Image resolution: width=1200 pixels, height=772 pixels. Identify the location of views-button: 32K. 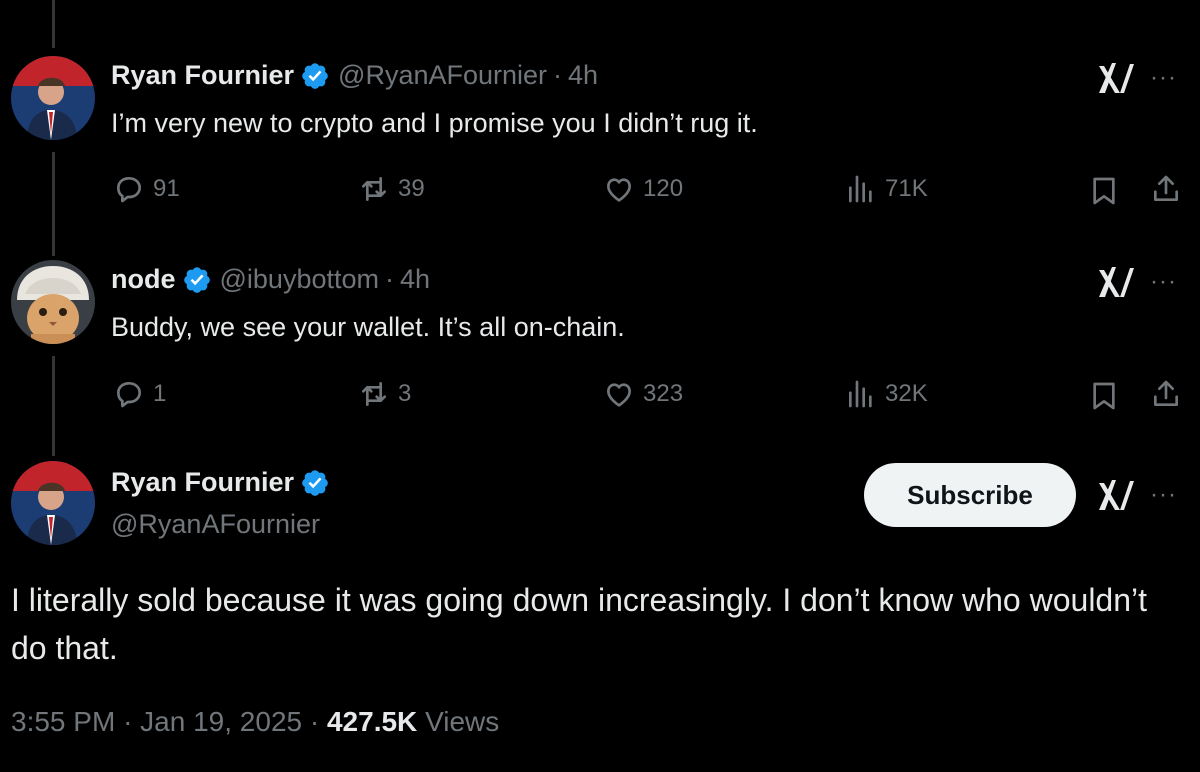
(886, 394).